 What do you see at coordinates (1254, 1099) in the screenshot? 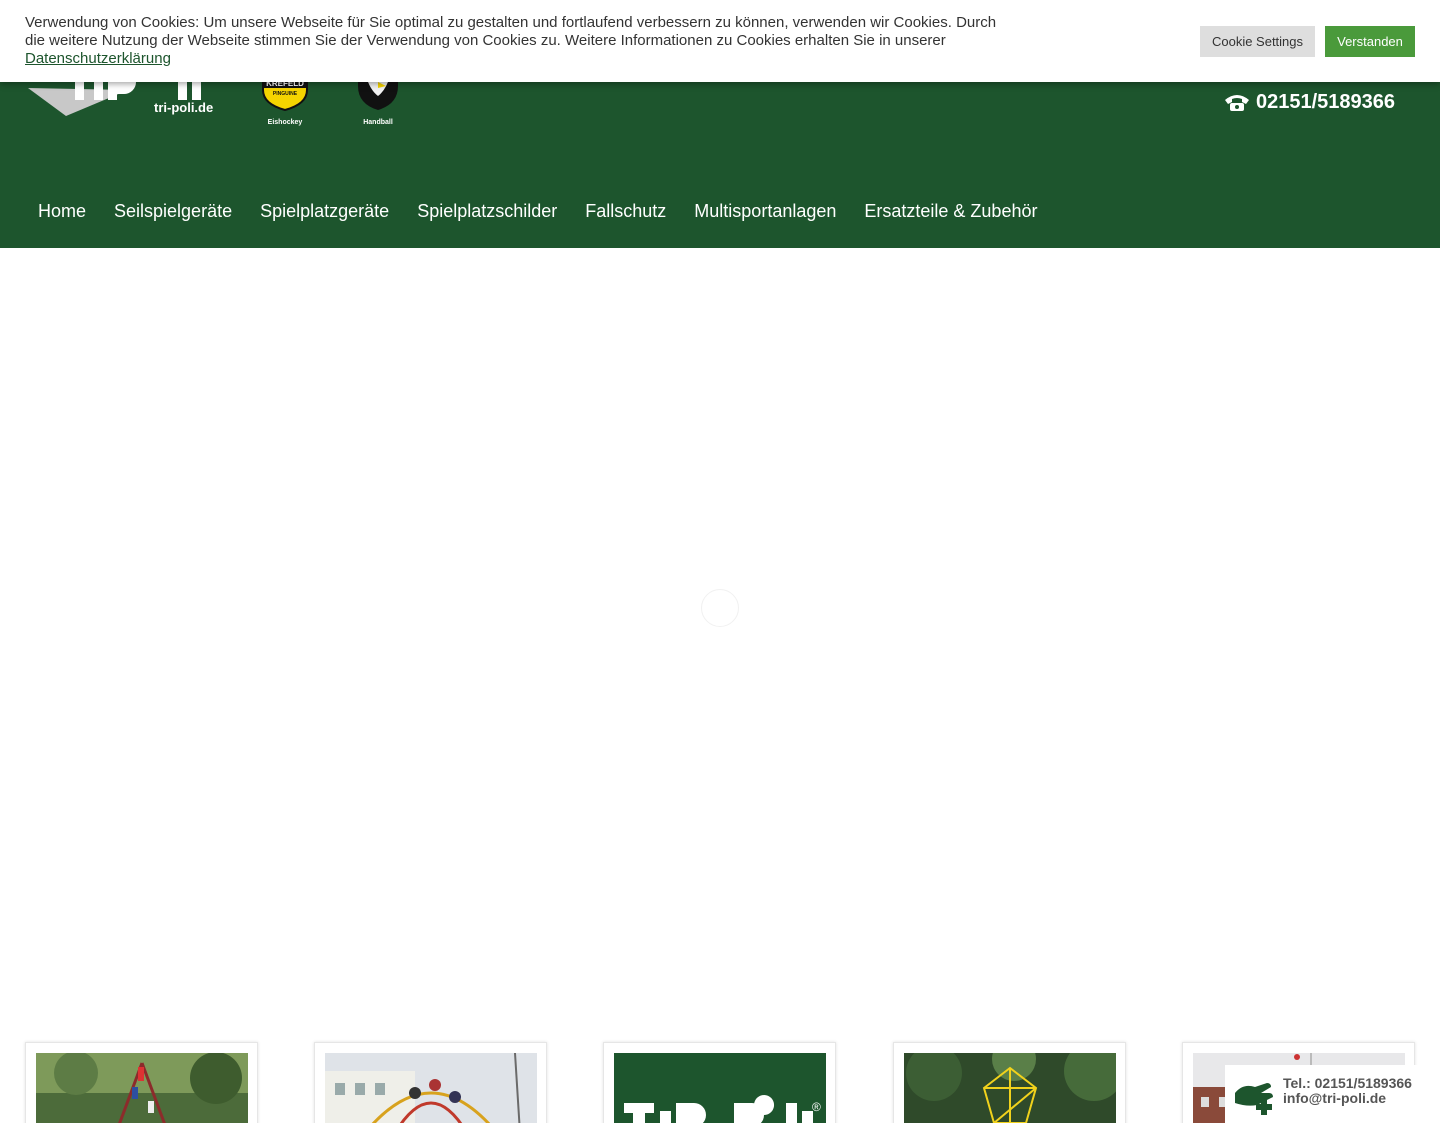
I see `contact-hand-plus-icon` at bounding box center [1254, 1099].